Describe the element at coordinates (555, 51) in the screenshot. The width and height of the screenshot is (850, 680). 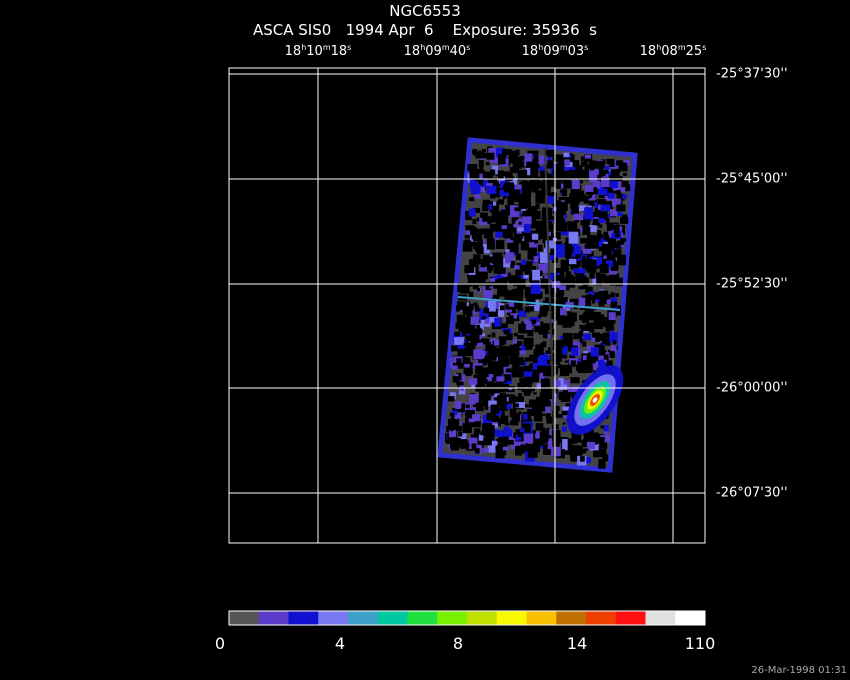
I see `ra-tick-label: 18h09m03s` at that location.